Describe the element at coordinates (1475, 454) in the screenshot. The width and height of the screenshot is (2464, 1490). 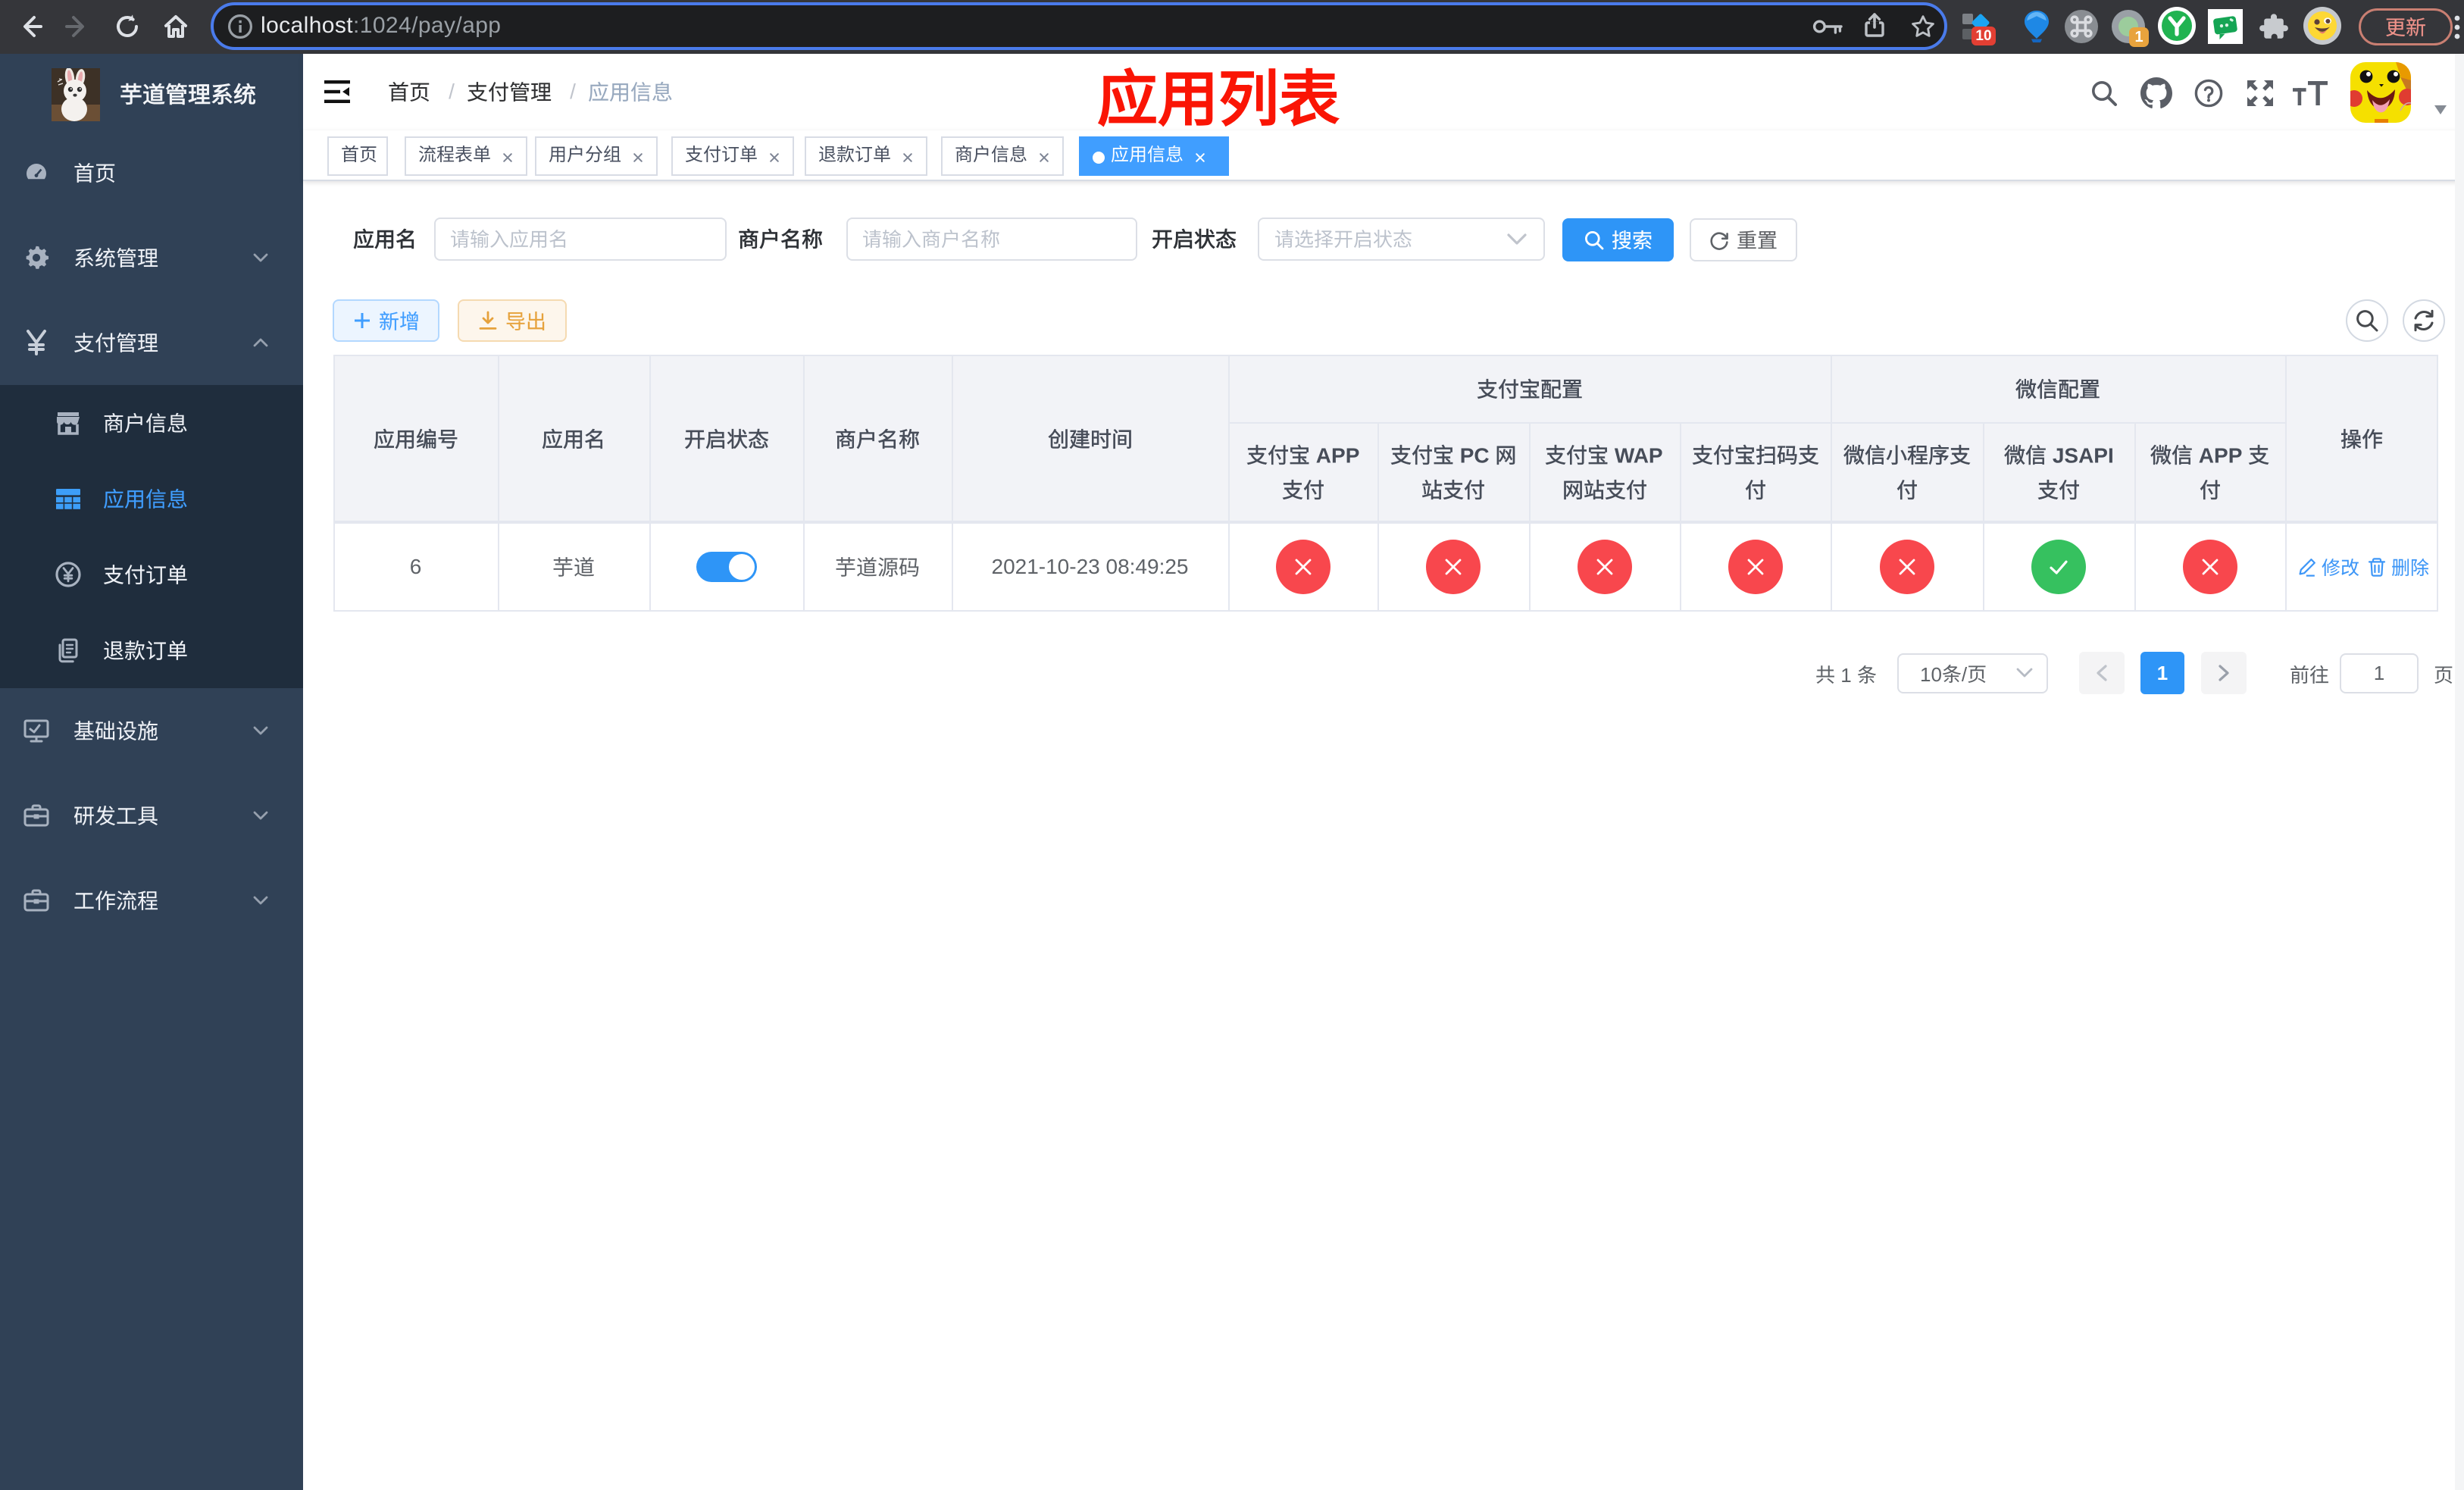
I see `svg-text: PC` at that location.